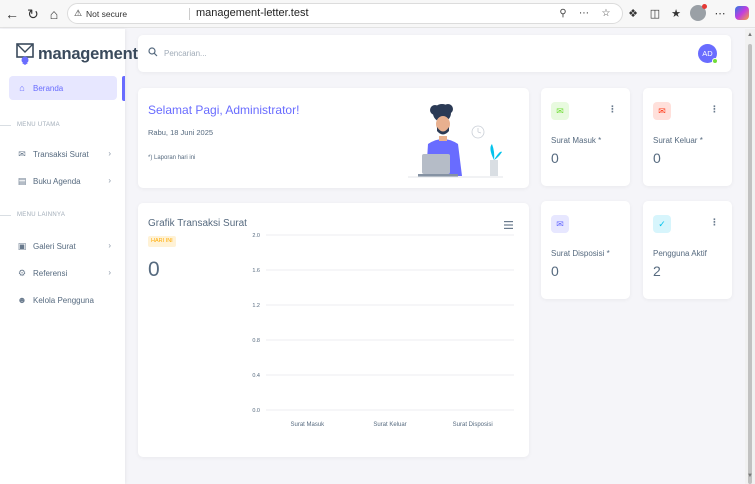 The image size is (755, 484). I want to click on mail-icon: ✉, so click(22, 154).